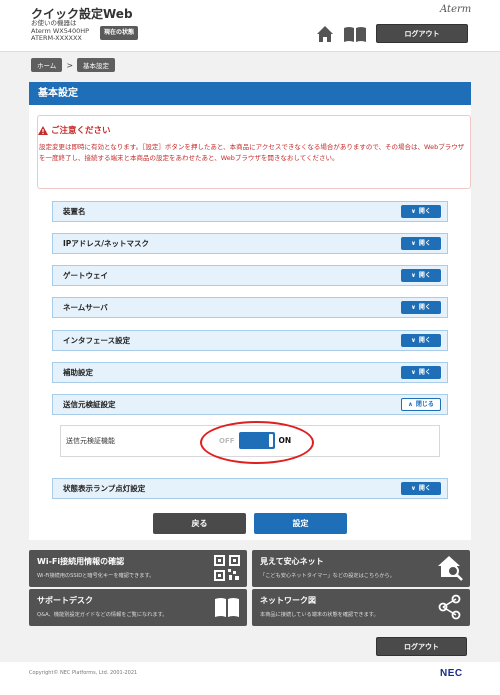 This screenshot has width=500, height=695. I want to click on warning-title: ご注意ください, so click(81, 131).